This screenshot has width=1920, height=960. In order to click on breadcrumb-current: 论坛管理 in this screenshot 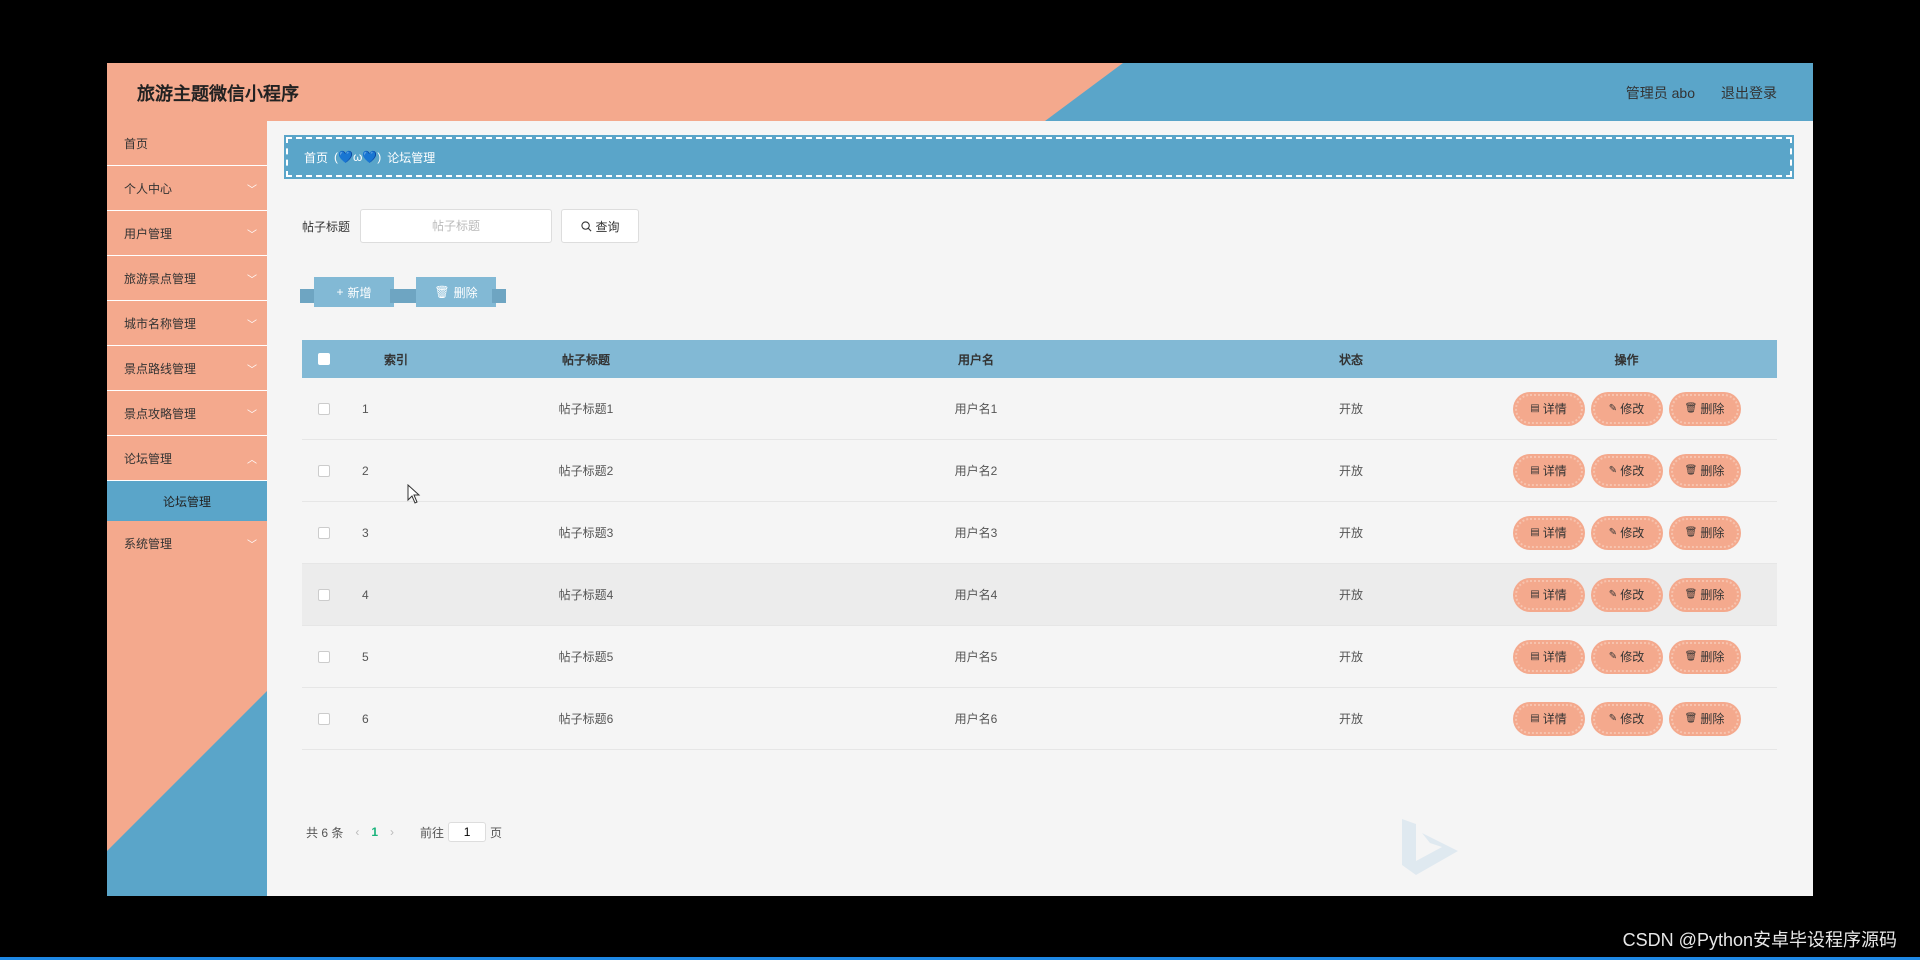, I will do `click(411, 157)`.